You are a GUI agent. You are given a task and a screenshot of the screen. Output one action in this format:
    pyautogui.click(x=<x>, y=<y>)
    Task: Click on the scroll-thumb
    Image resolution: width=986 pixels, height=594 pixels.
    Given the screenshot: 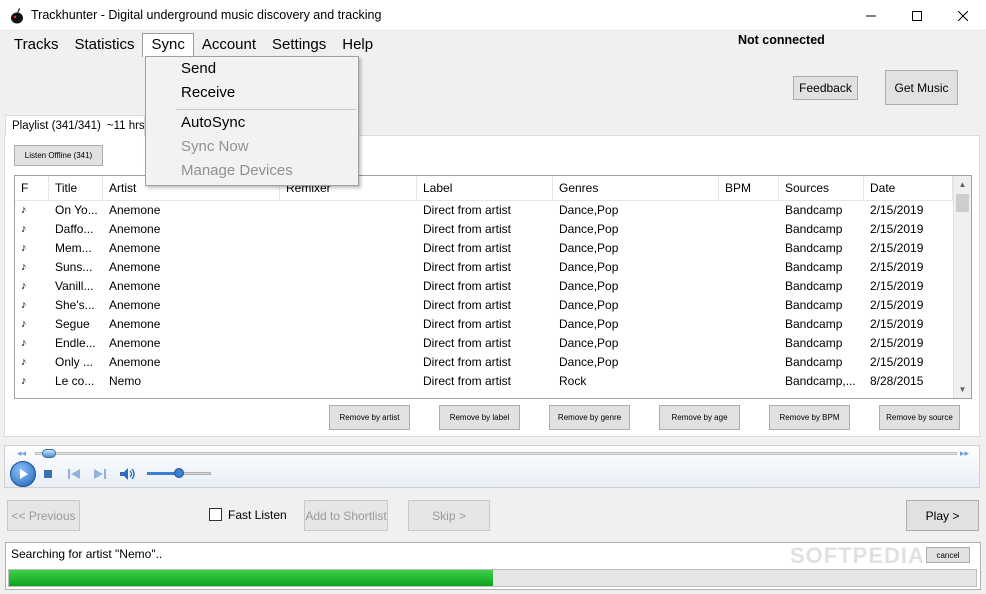 What is the action you would take?
    pyautogui.click(x=962, y=203)
    